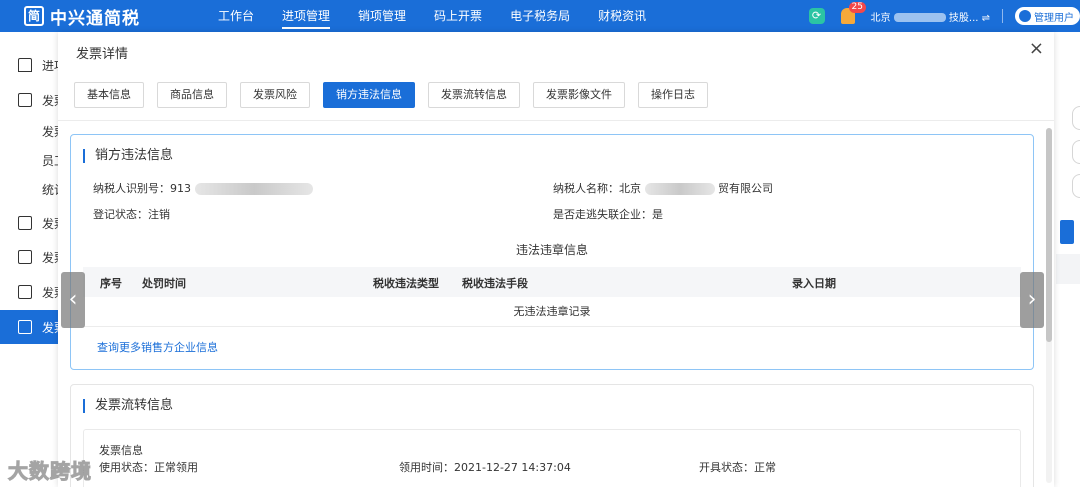  Describe the element at coordinates (126, 467) in the screenshot. I see `use-status-label: 使用状态：` at that location.